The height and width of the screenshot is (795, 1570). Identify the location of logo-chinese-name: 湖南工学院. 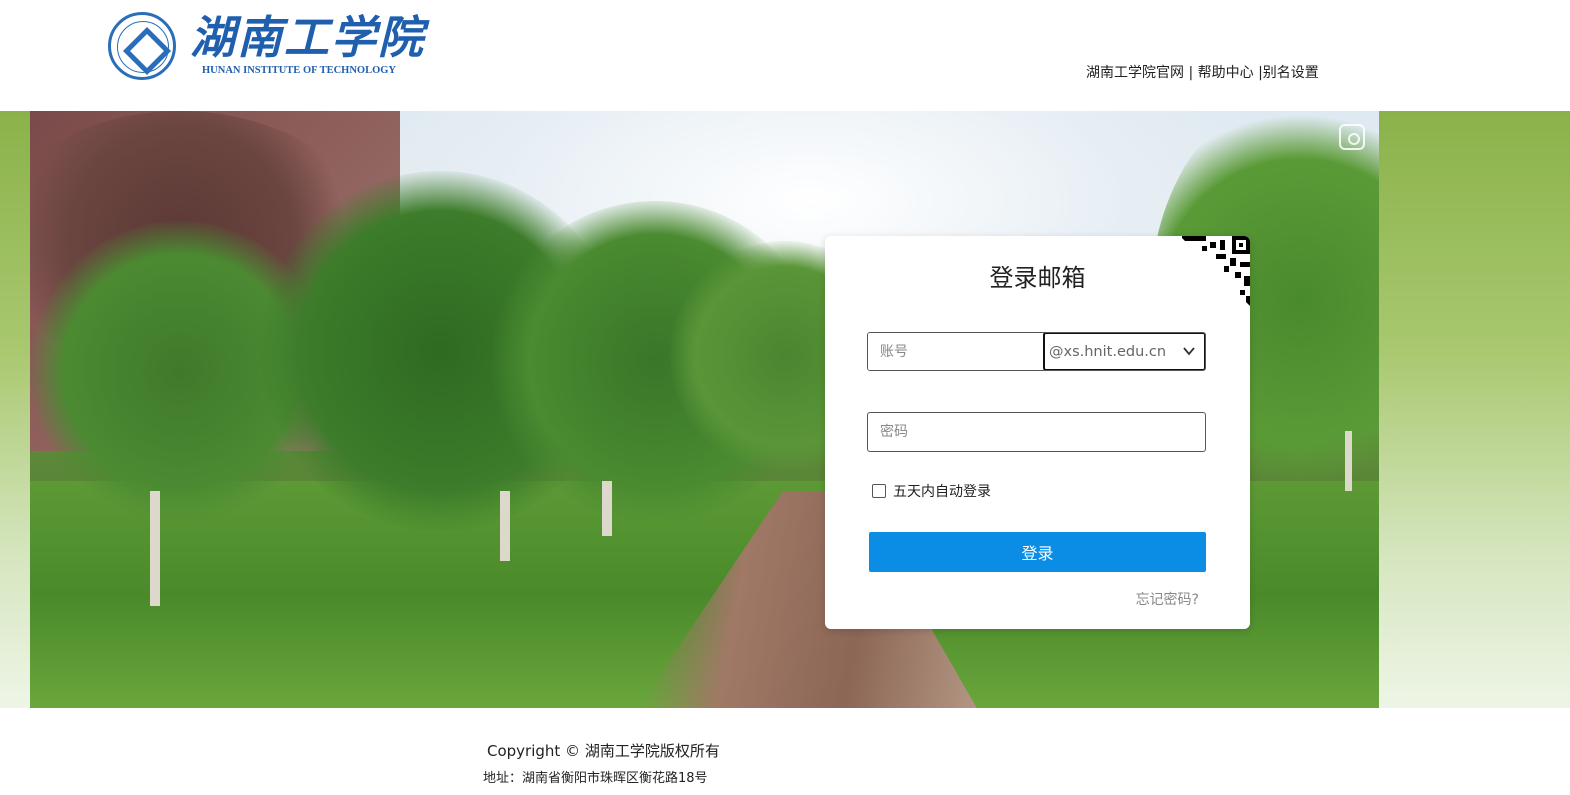
(308, 37).